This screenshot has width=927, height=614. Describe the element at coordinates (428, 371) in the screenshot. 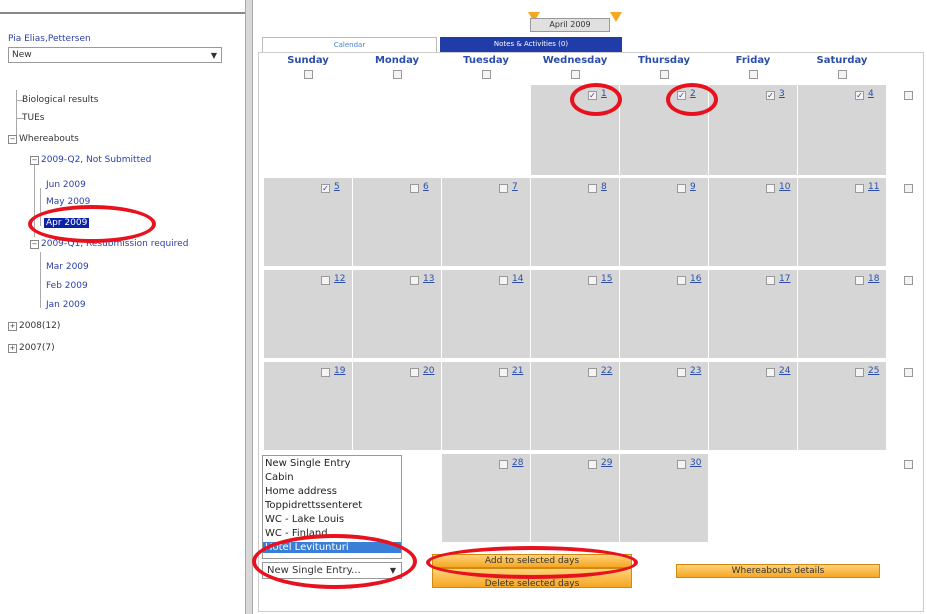

I see `day-number-link: 20` at that location.